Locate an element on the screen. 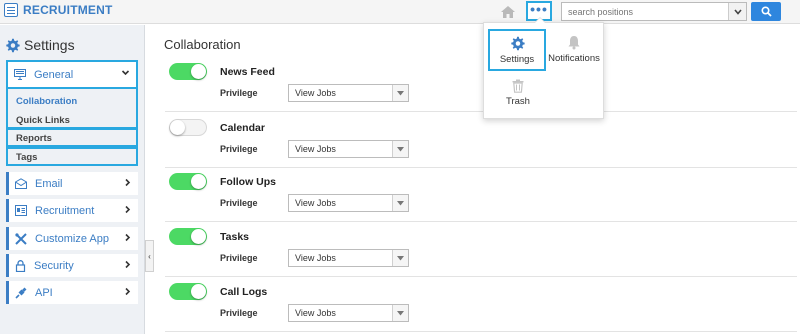 This screenshot has height=334, width=800. setting-row-follow-ups: Follow Ups Privilege View Jobs is located at coordinates (481, 194).